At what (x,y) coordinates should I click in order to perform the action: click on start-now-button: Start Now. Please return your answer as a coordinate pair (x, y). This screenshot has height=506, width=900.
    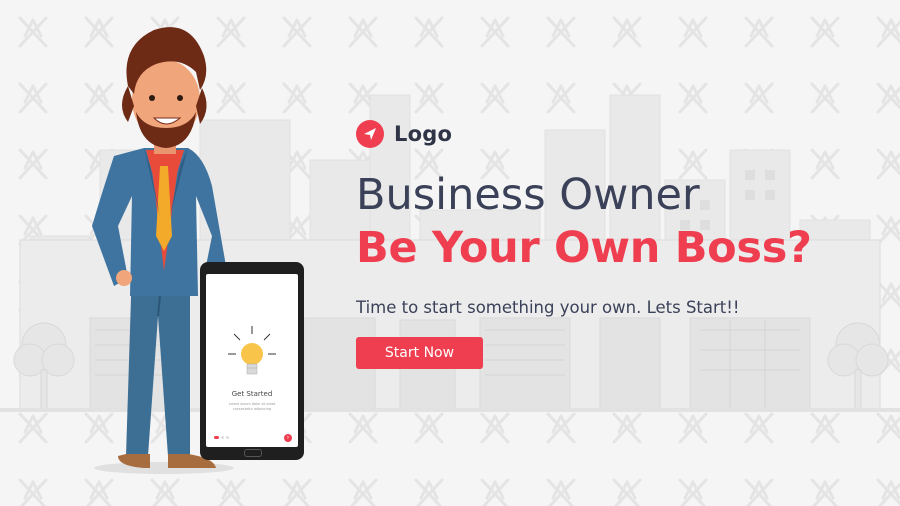
    Looking at the image, I should click on (419, 353).